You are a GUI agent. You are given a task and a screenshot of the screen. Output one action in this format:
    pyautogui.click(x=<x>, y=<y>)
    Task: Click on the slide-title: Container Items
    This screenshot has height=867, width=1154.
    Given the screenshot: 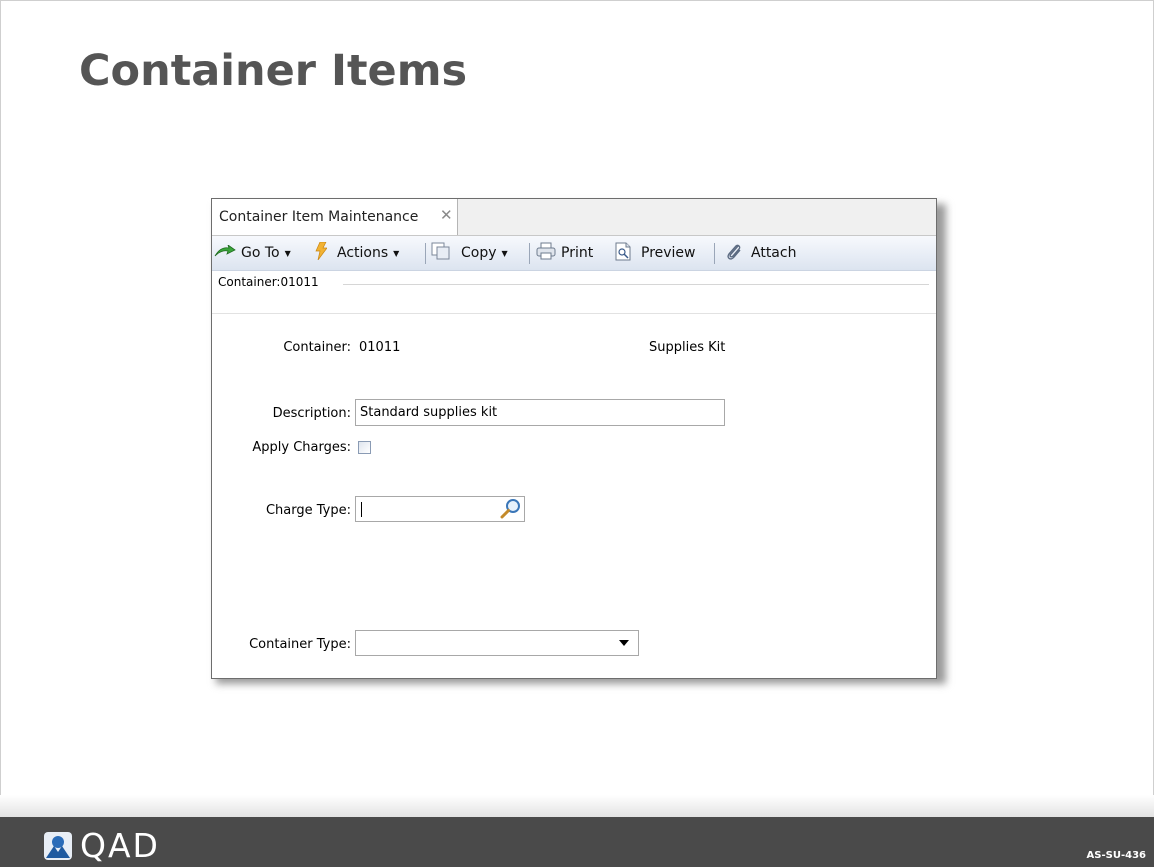 What is the action you would take?
    pyautogui.click(x=273, y=71)
    